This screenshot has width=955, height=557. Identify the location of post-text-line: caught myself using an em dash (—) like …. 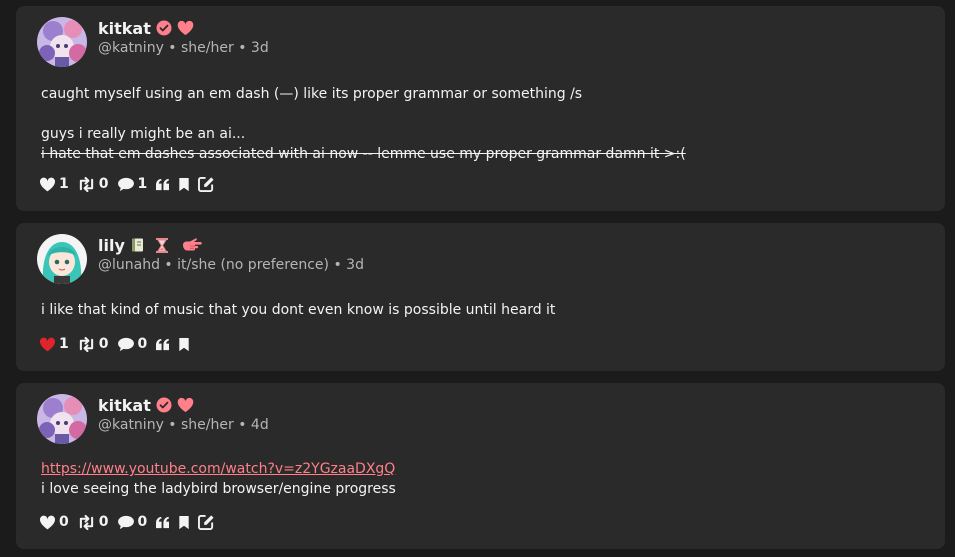
(312, 94).